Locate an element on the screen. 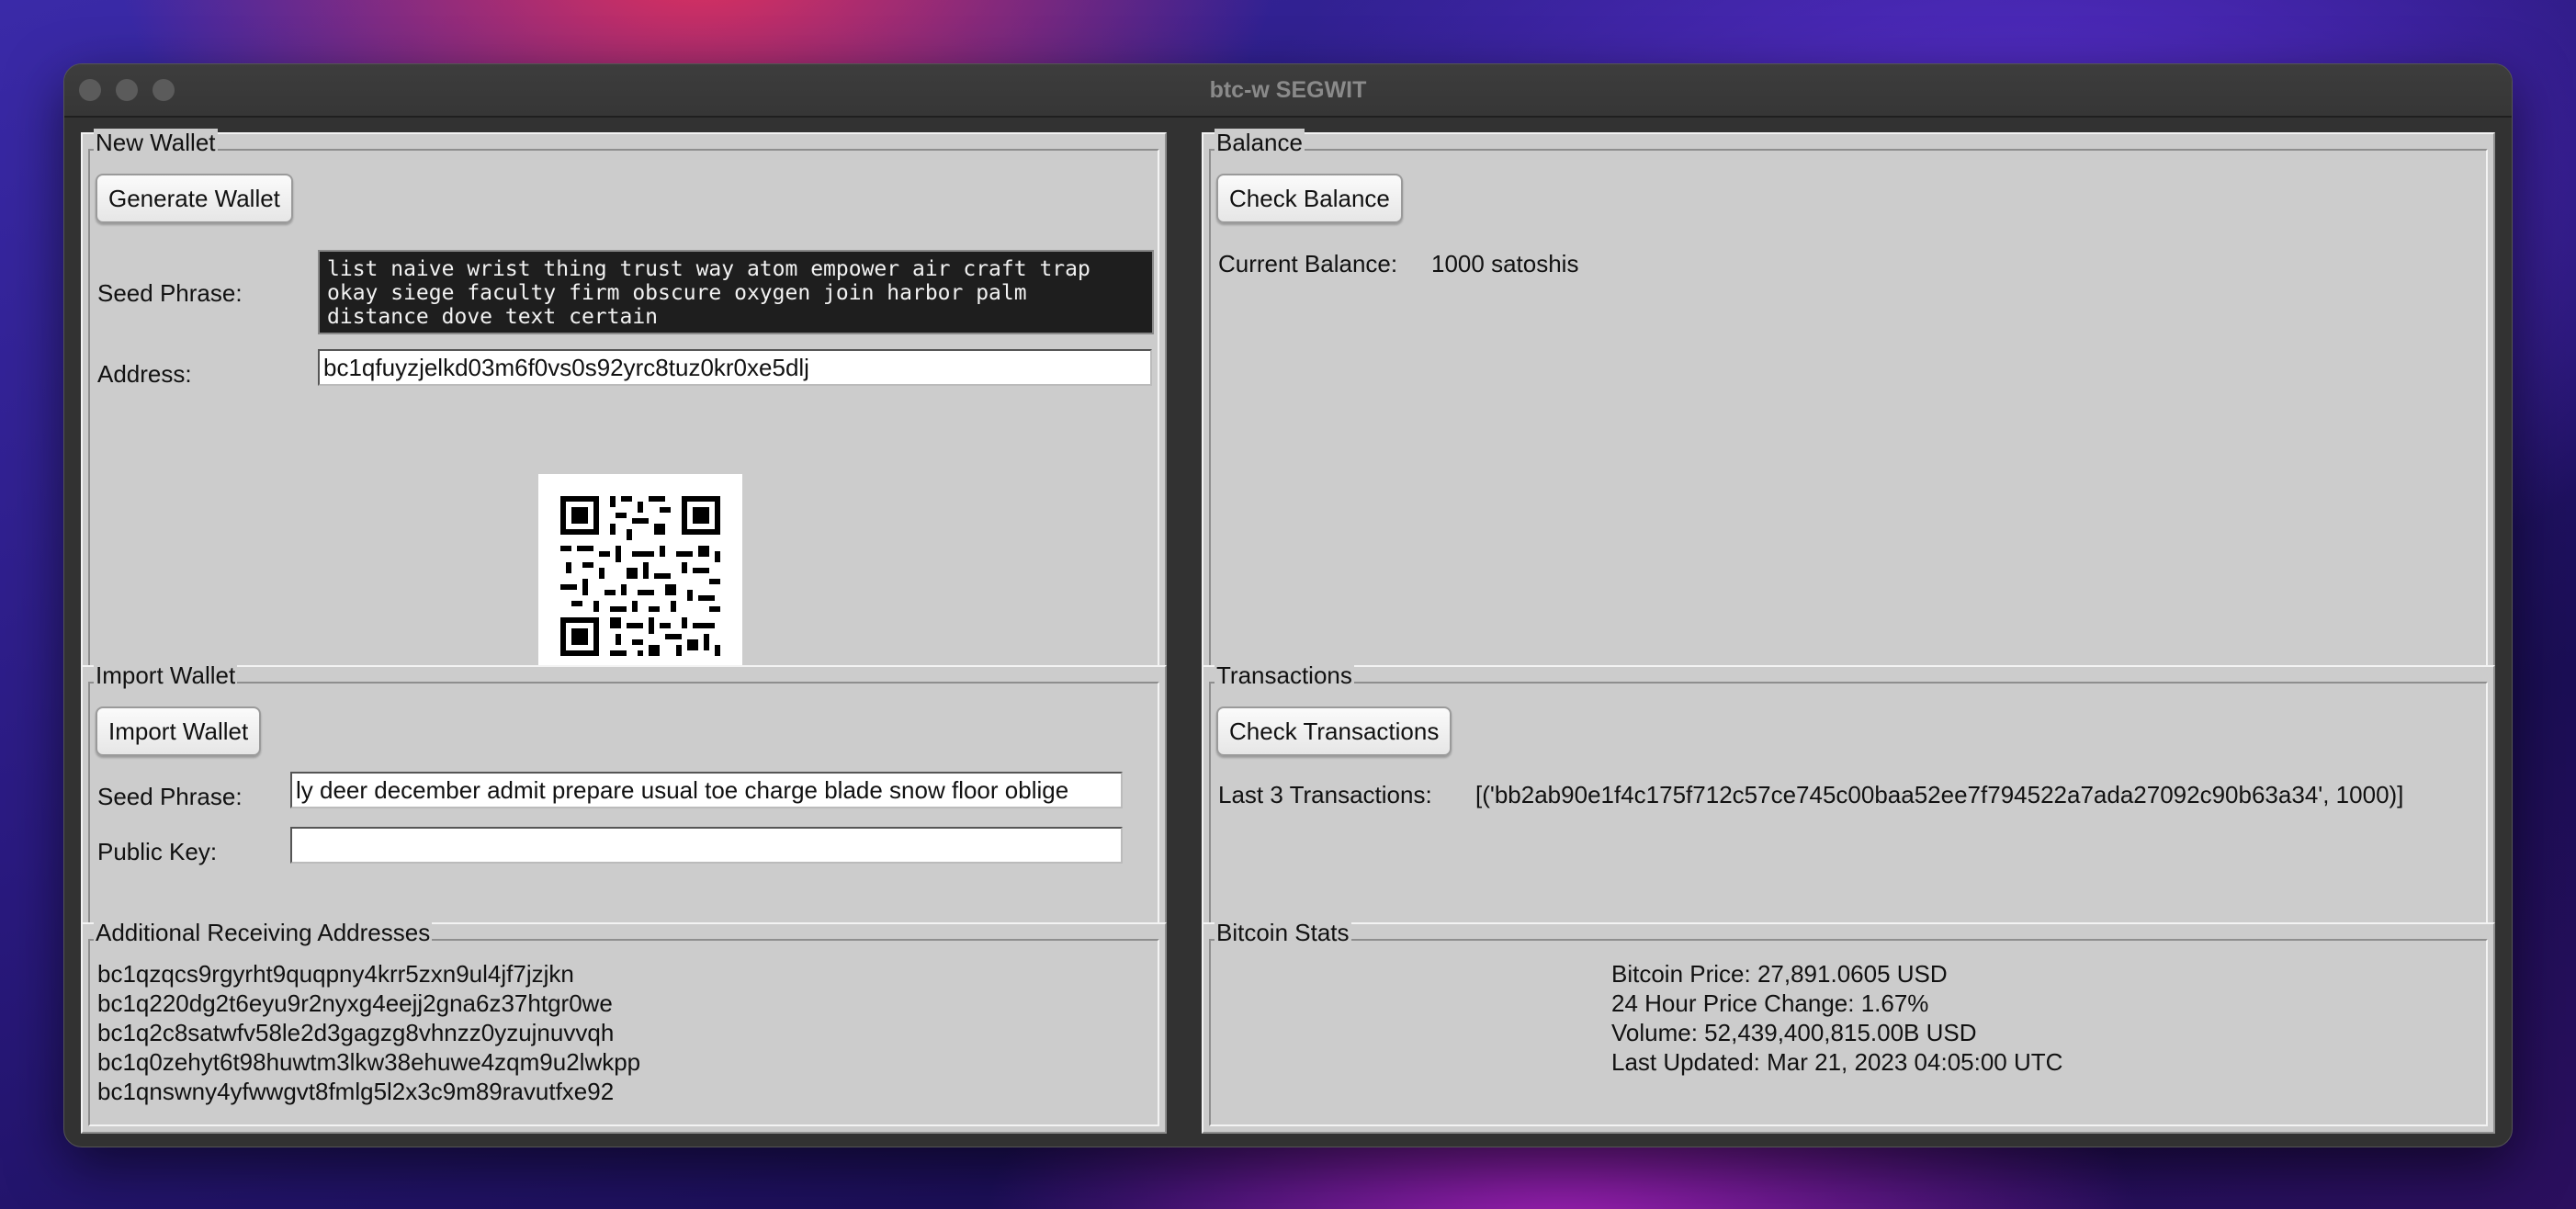 The image size is (2576, 1209). public-key-label: Public Key: is located at coordinates (157, 851).